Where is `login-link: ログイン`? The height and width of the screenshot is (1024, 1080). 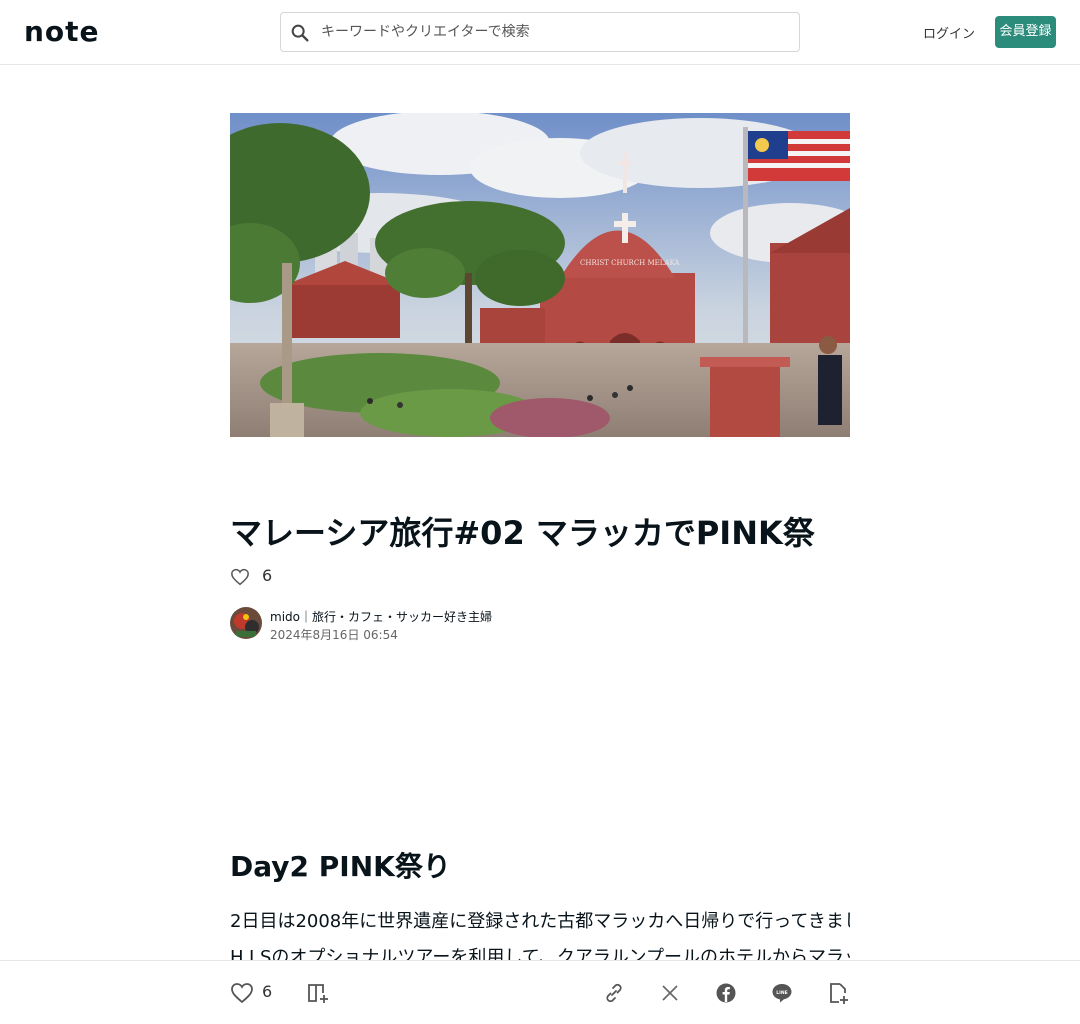
login-link: ログイン is located at coordinates (949, 32).